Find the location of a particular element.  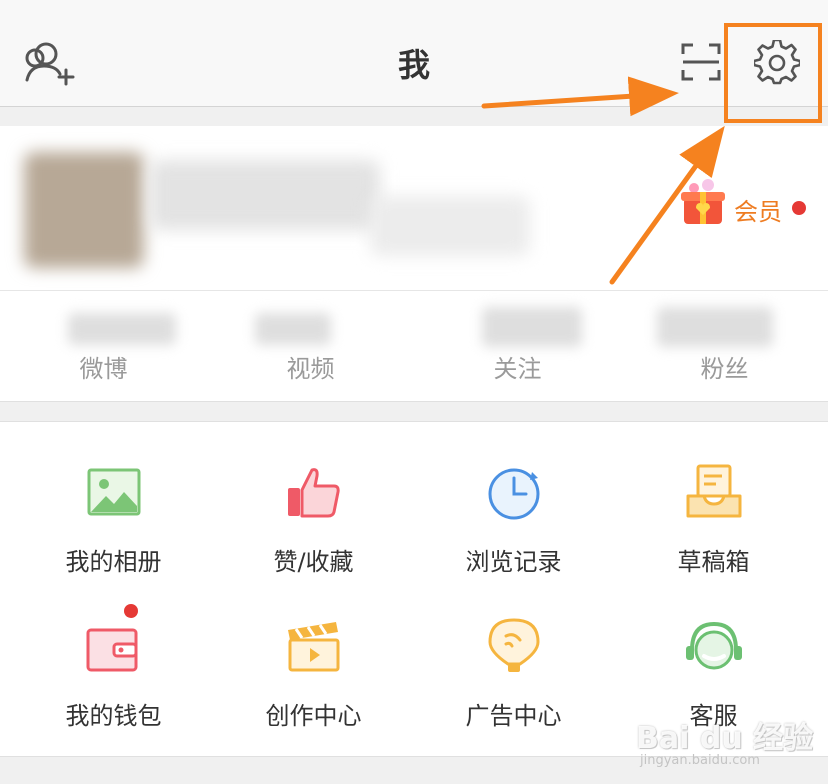

stat-label: 视频 is located at coordinates (310, 369).